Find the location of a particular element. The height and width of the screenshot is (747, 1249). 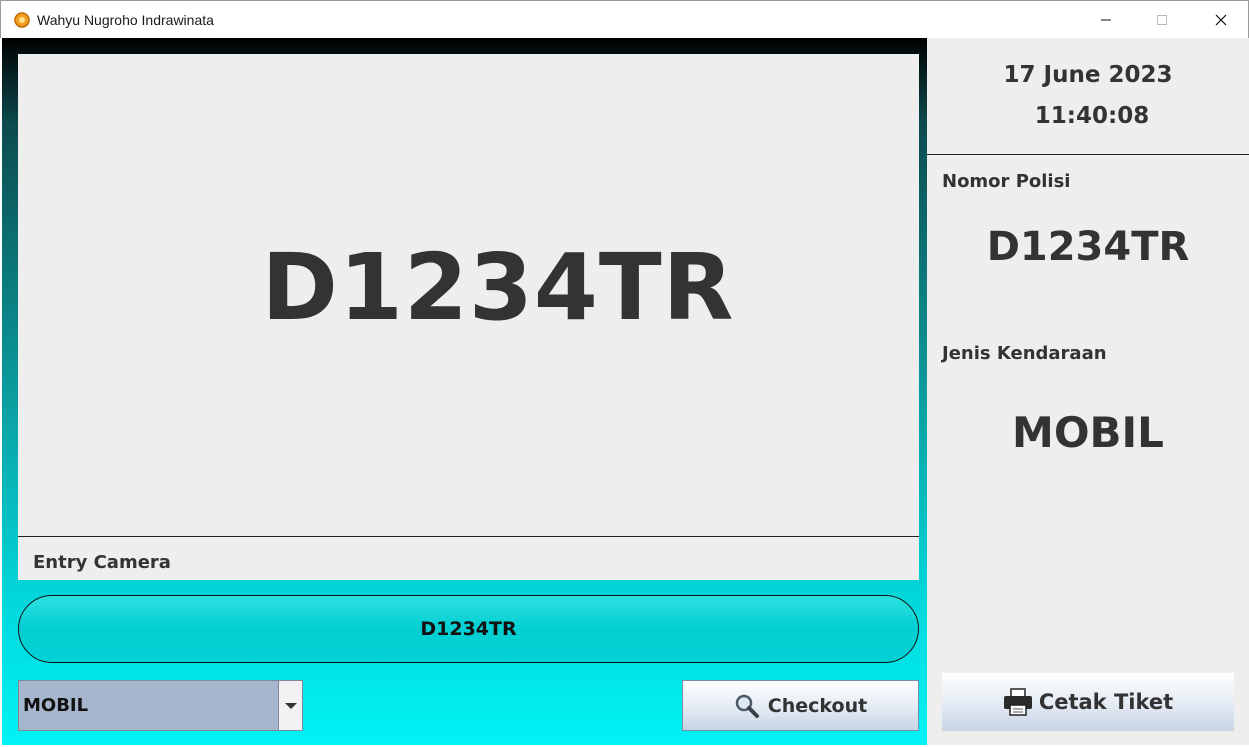

time-display: 11:40:08 is located at coordinates (1092, 116).